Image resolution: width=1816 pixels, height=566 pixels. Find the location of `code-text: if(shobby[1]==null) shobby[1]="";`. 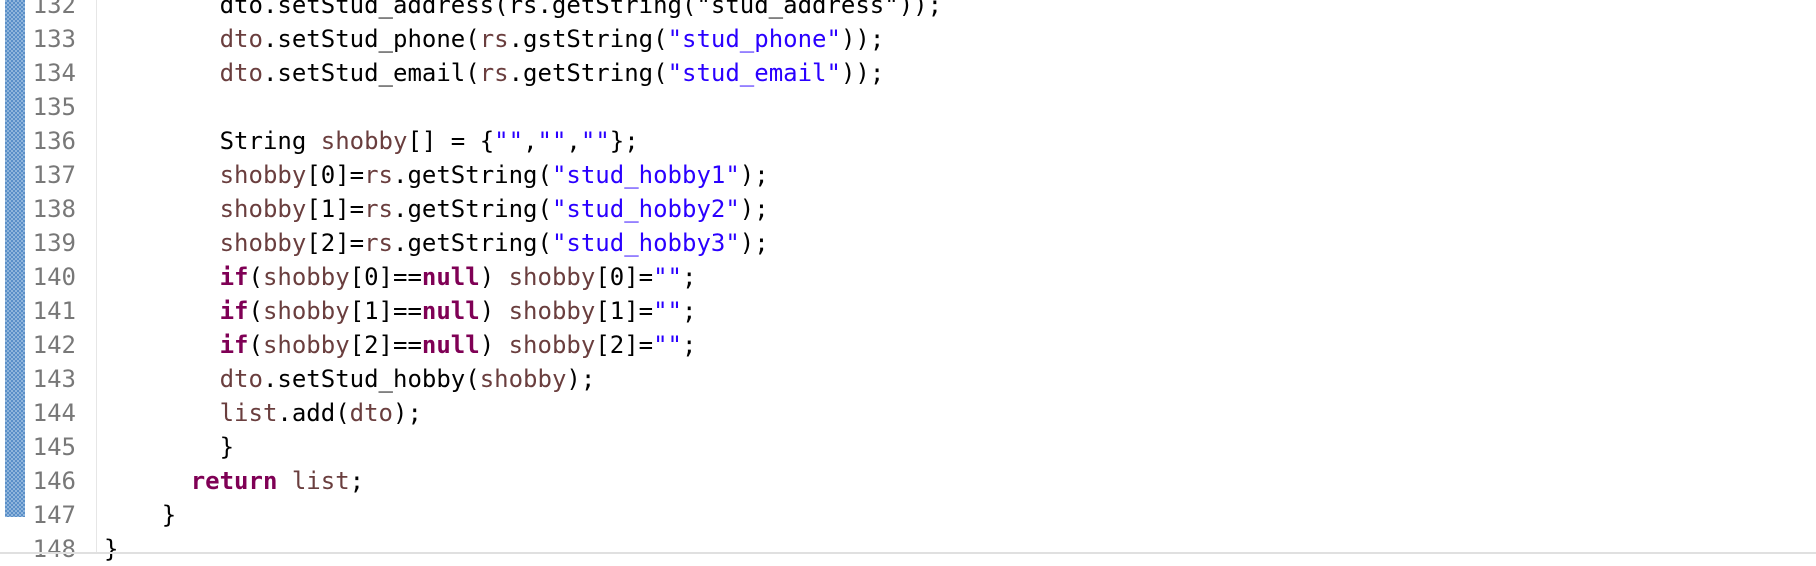

code-text: if(shobby[1]==null) shobby[1]=""; is located at coordinates (400, 311).